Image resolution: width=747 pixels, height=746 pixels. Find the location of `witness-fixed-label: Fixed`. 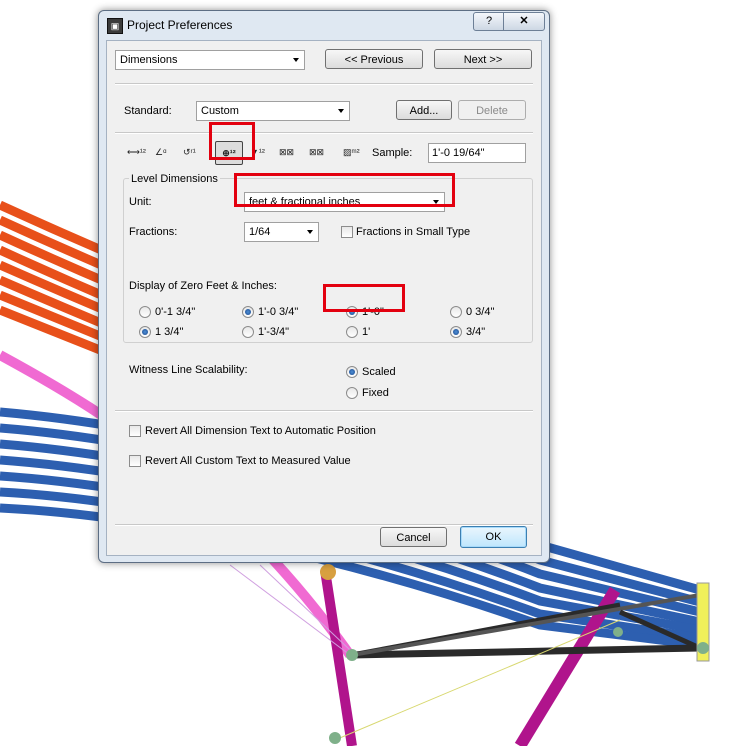

witness-fixed-label: Fixed is located at coordinates (375, 393).